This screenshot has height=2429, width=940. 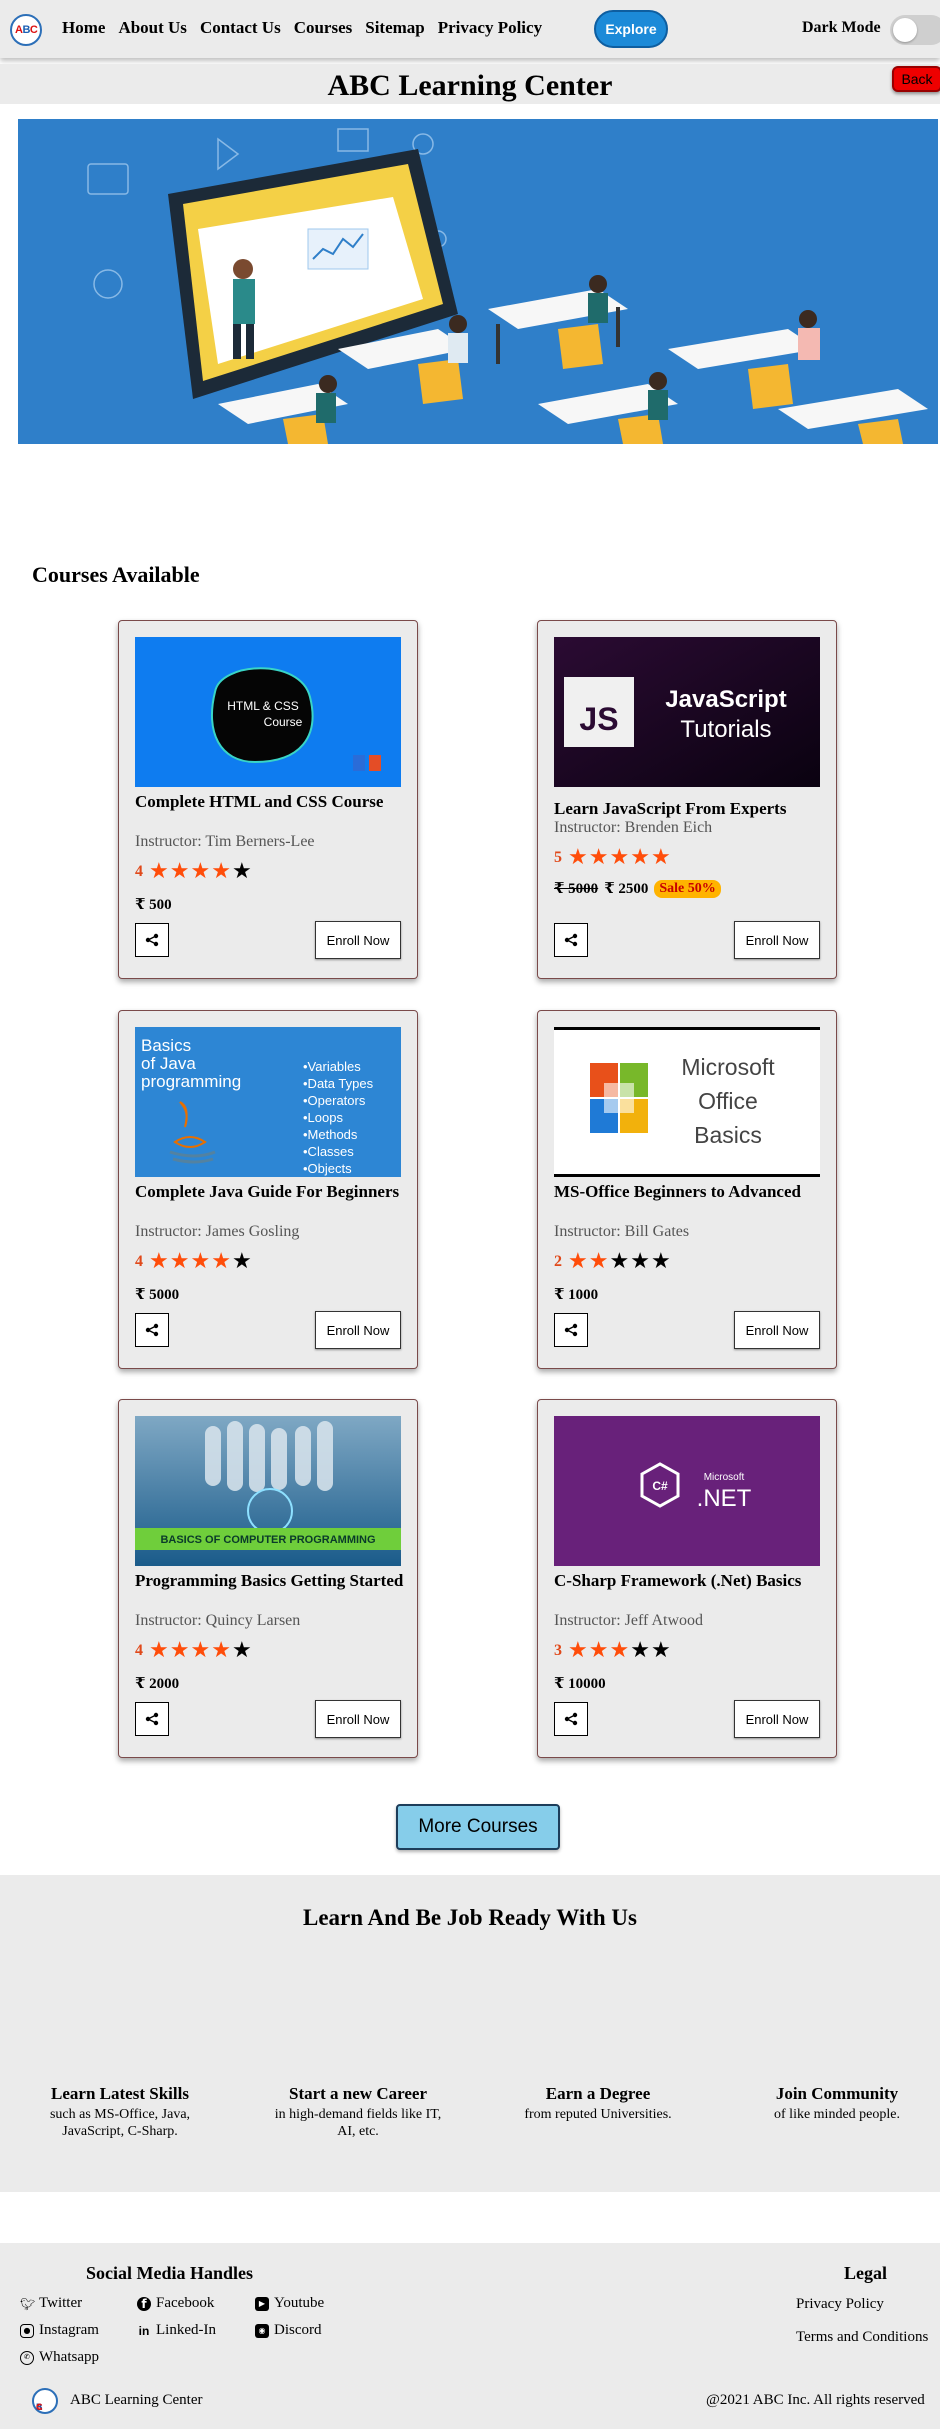 I want to click on course-instructor: Instructor: Jeff Atwood, so click(x=629, y=1620).